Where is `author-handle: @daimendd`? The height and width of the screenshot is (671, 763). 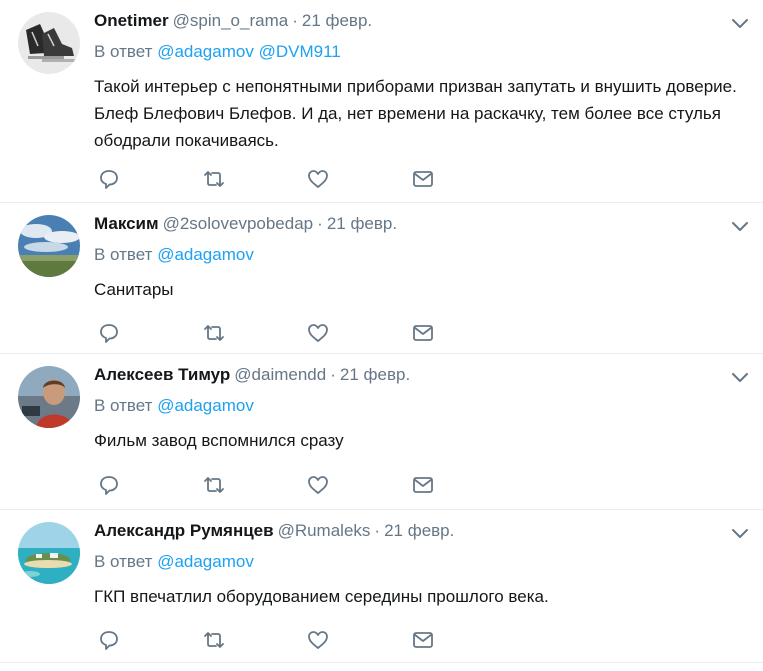
author-handle: @daimendd is located at coordinates (280, 374).